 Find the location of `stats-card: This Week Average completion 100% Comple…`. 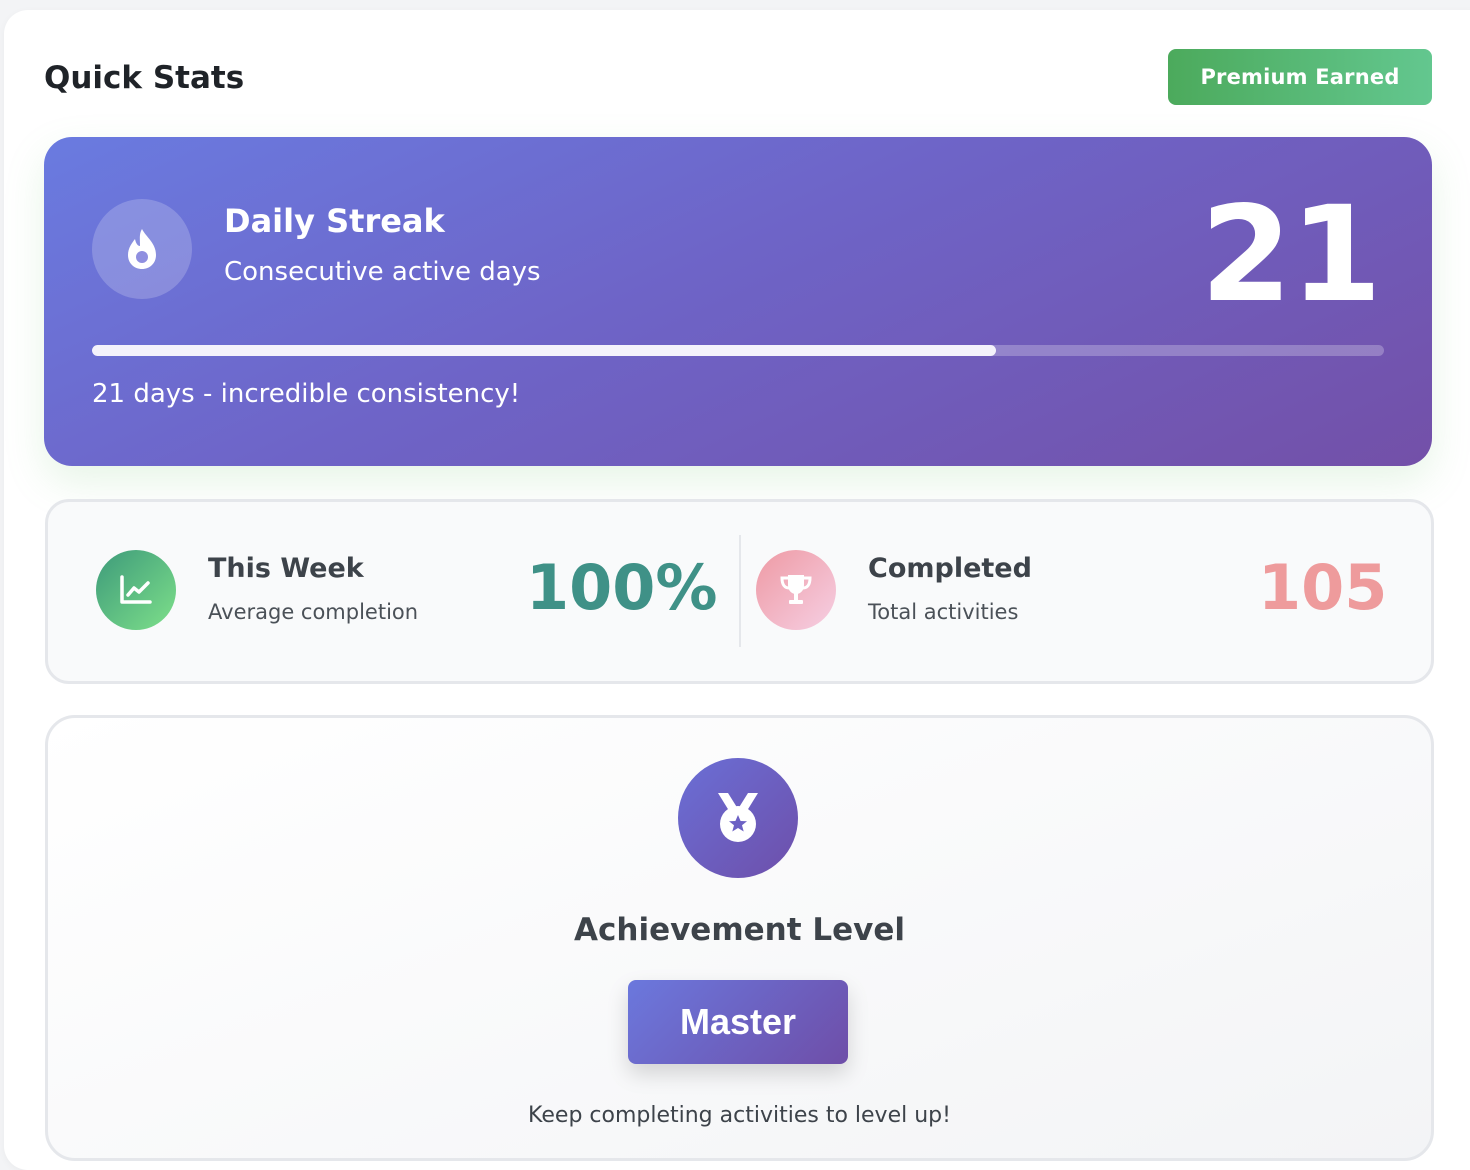

stats-card: This Week Average completion 100% Comple… is located at coordinates (739, 591).